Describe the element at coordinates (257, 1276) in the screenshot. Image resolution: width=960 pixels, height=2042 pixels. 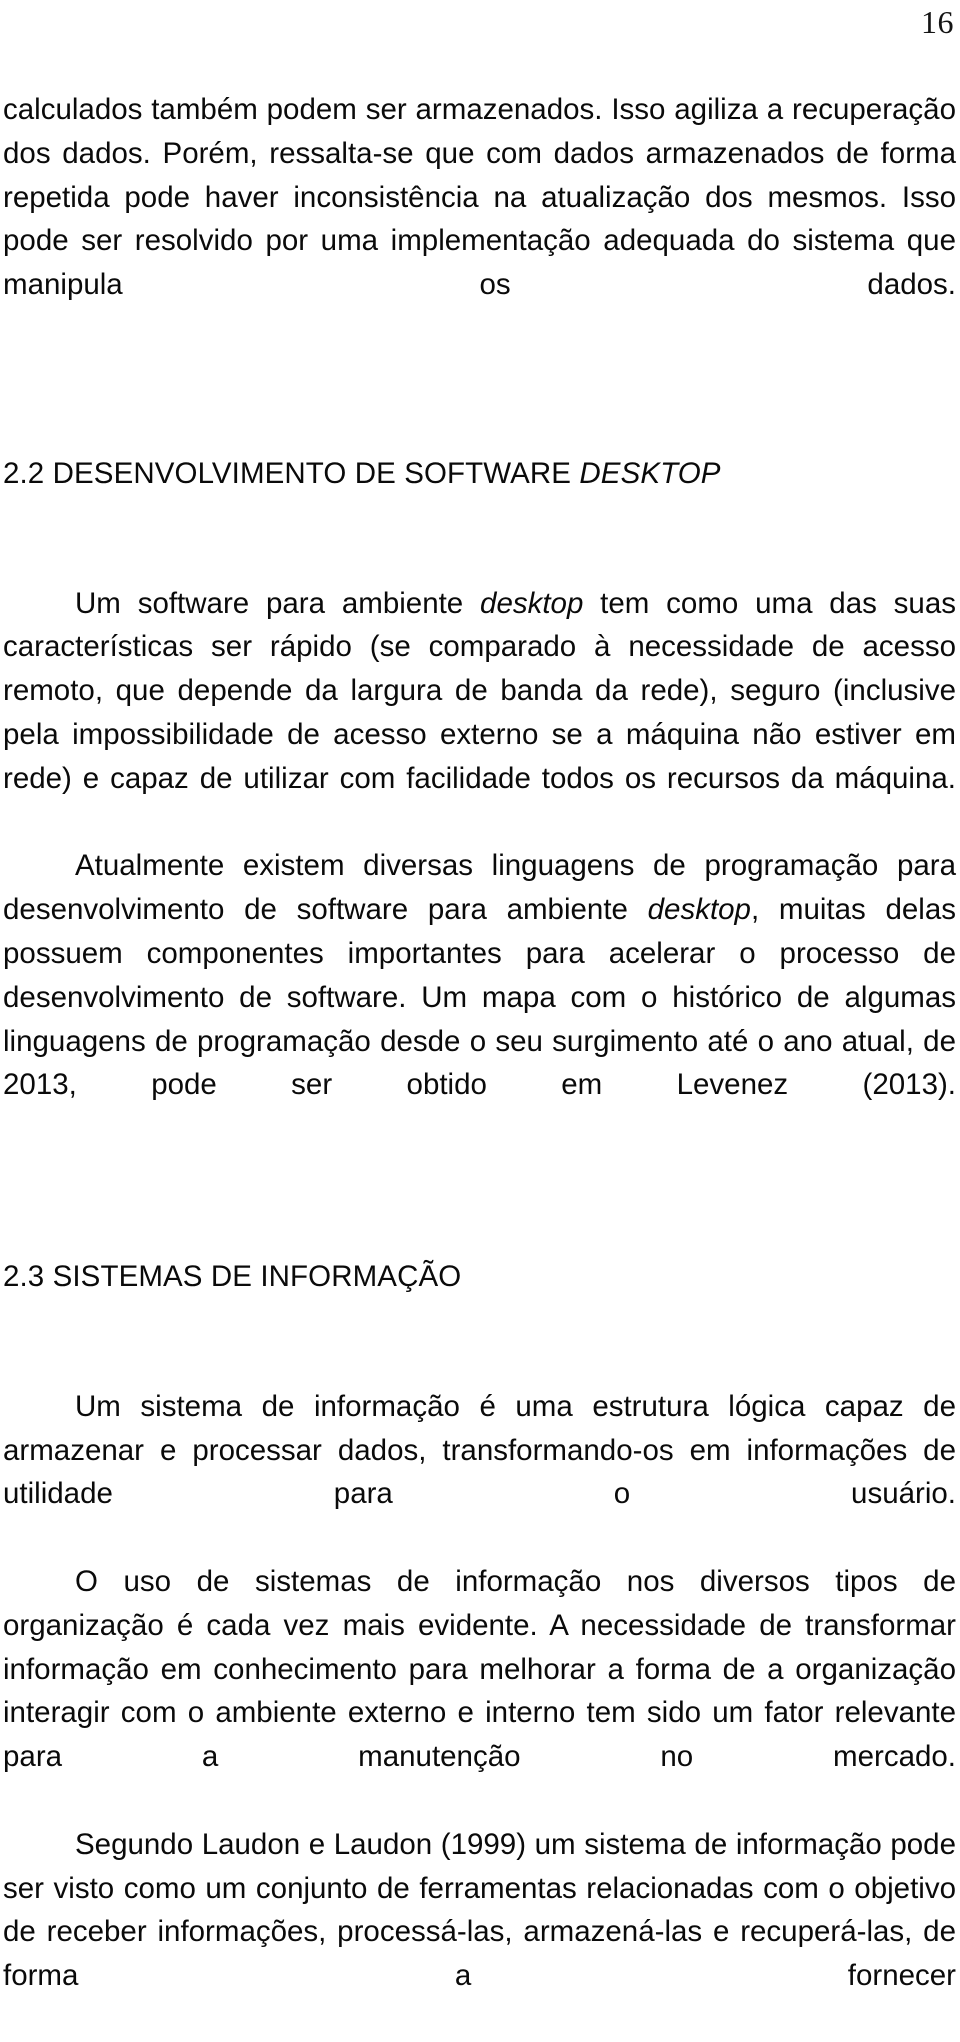
I see `heading-2-3-roman-text: SISTEMAS DE INFORMAÇÃO` at that location.